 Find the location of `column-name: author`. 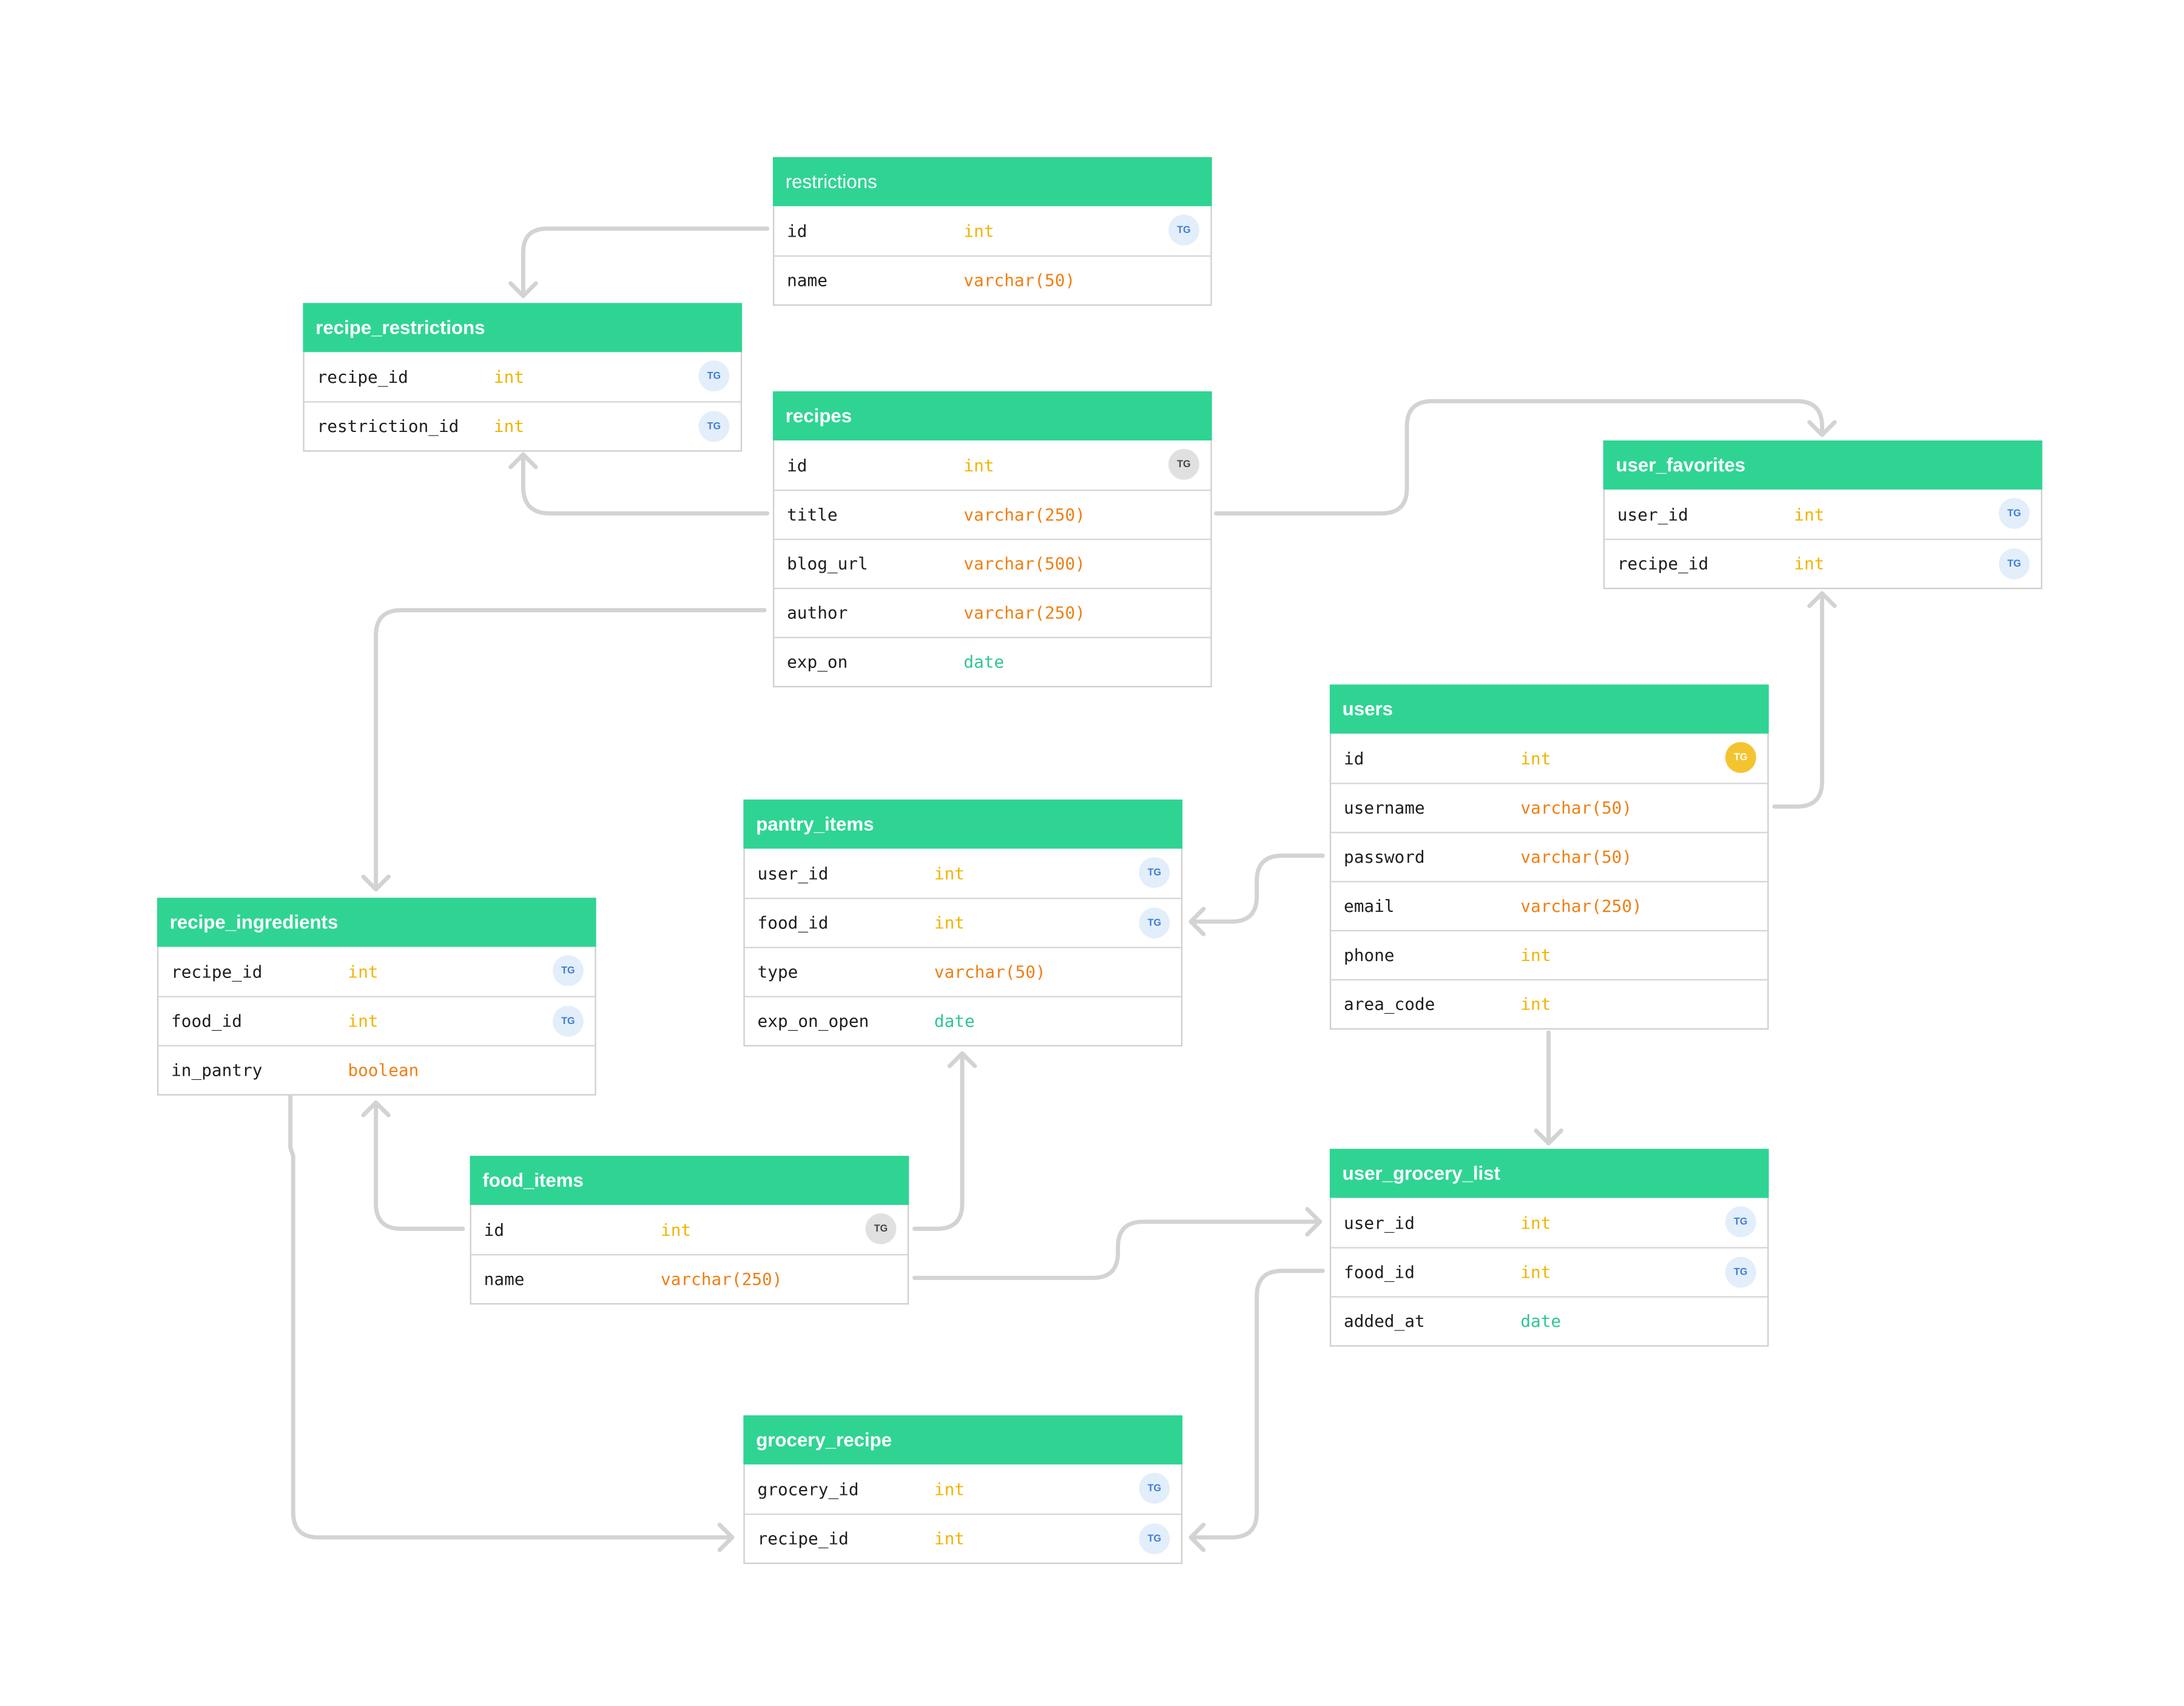

column-name: author is located at coordinates (817, 613).